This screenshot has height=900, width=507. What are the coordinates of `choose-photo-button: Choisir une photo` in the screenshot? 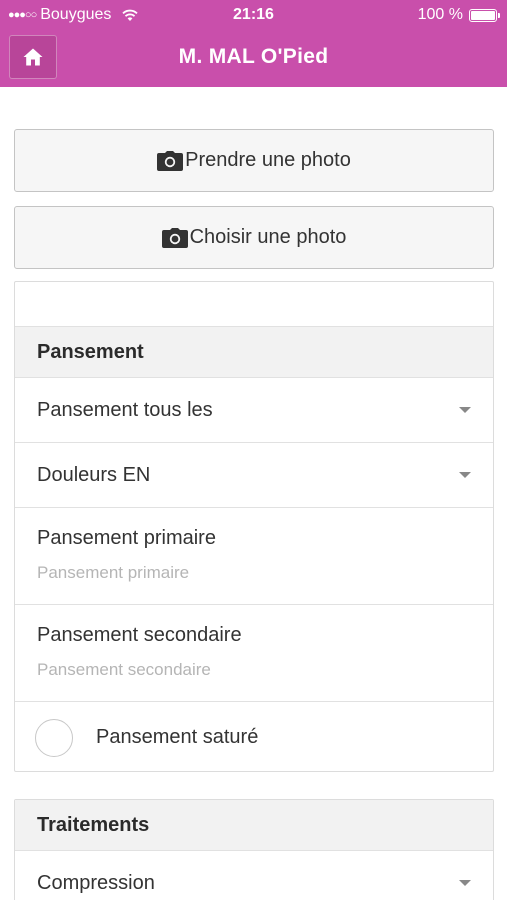 It's located at (254, 237).